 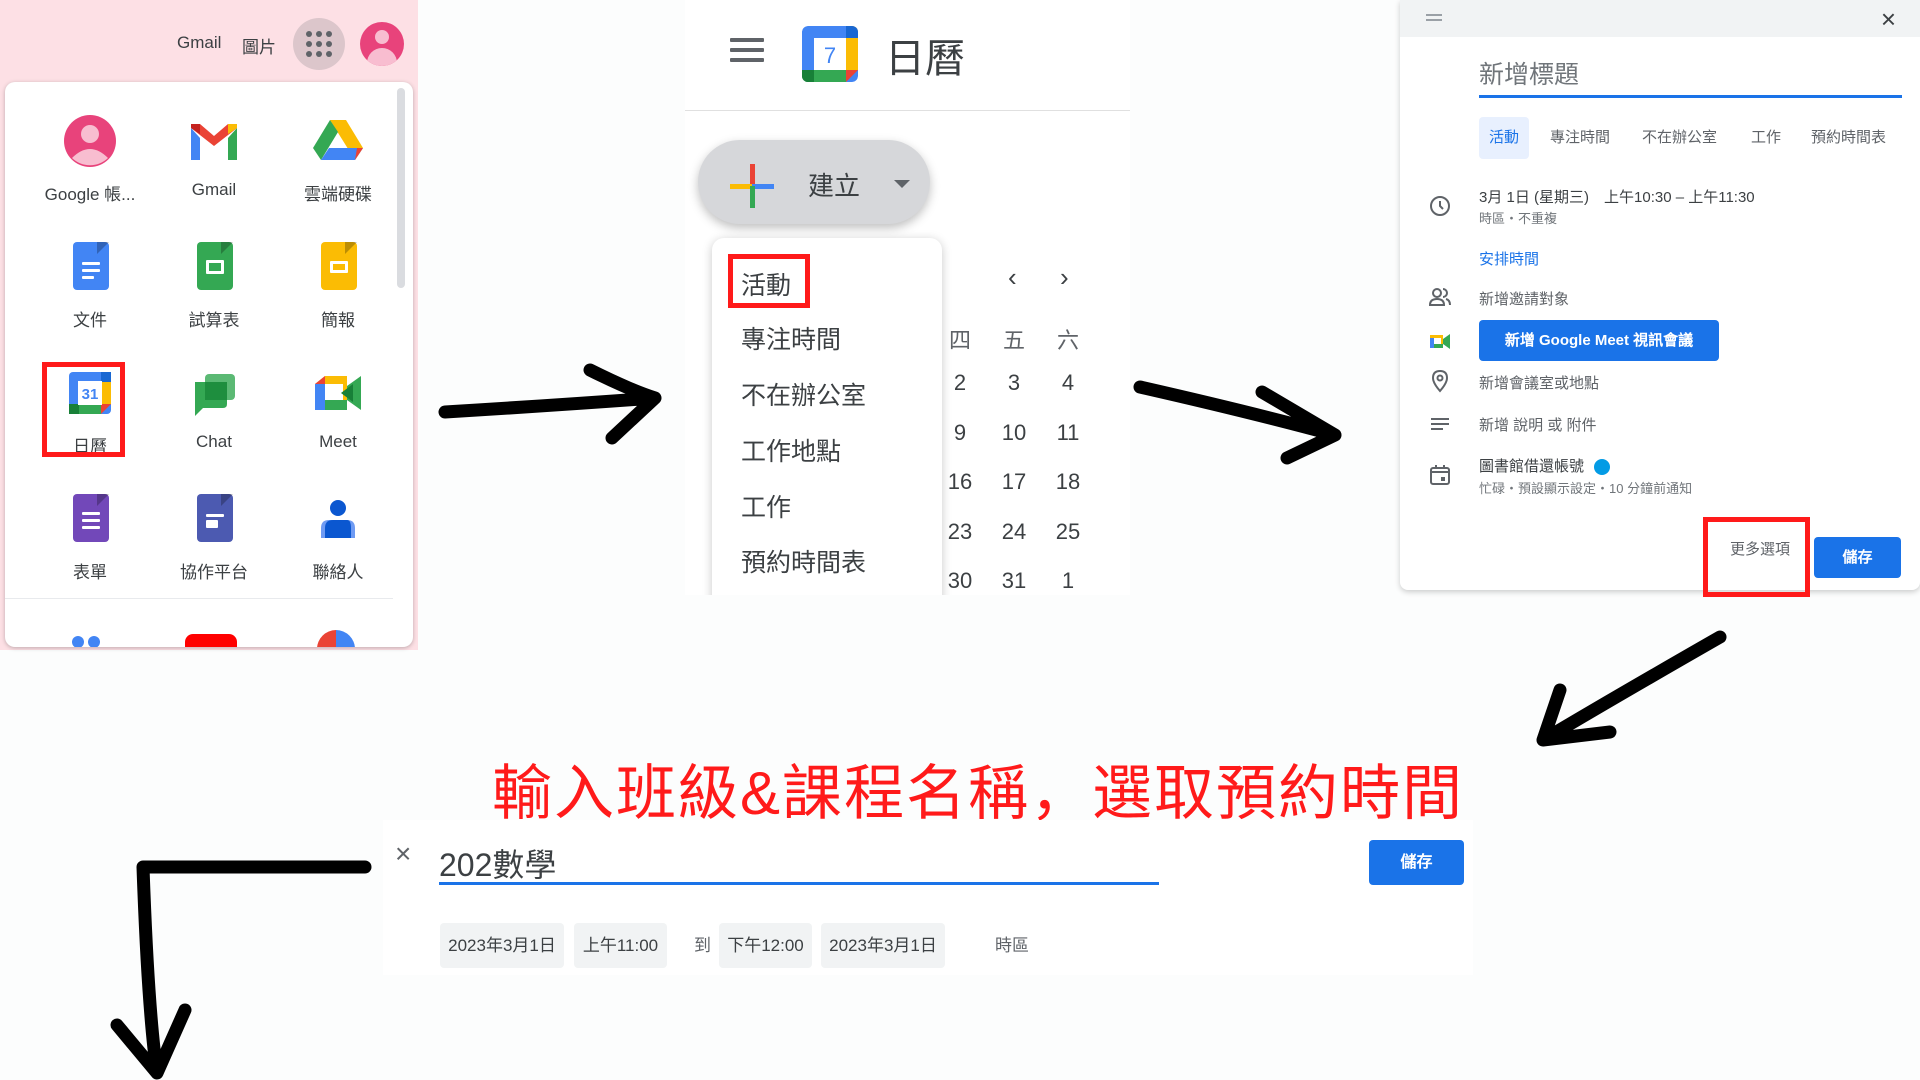 I want to click on arrow-down, so click(x=241, y=970).